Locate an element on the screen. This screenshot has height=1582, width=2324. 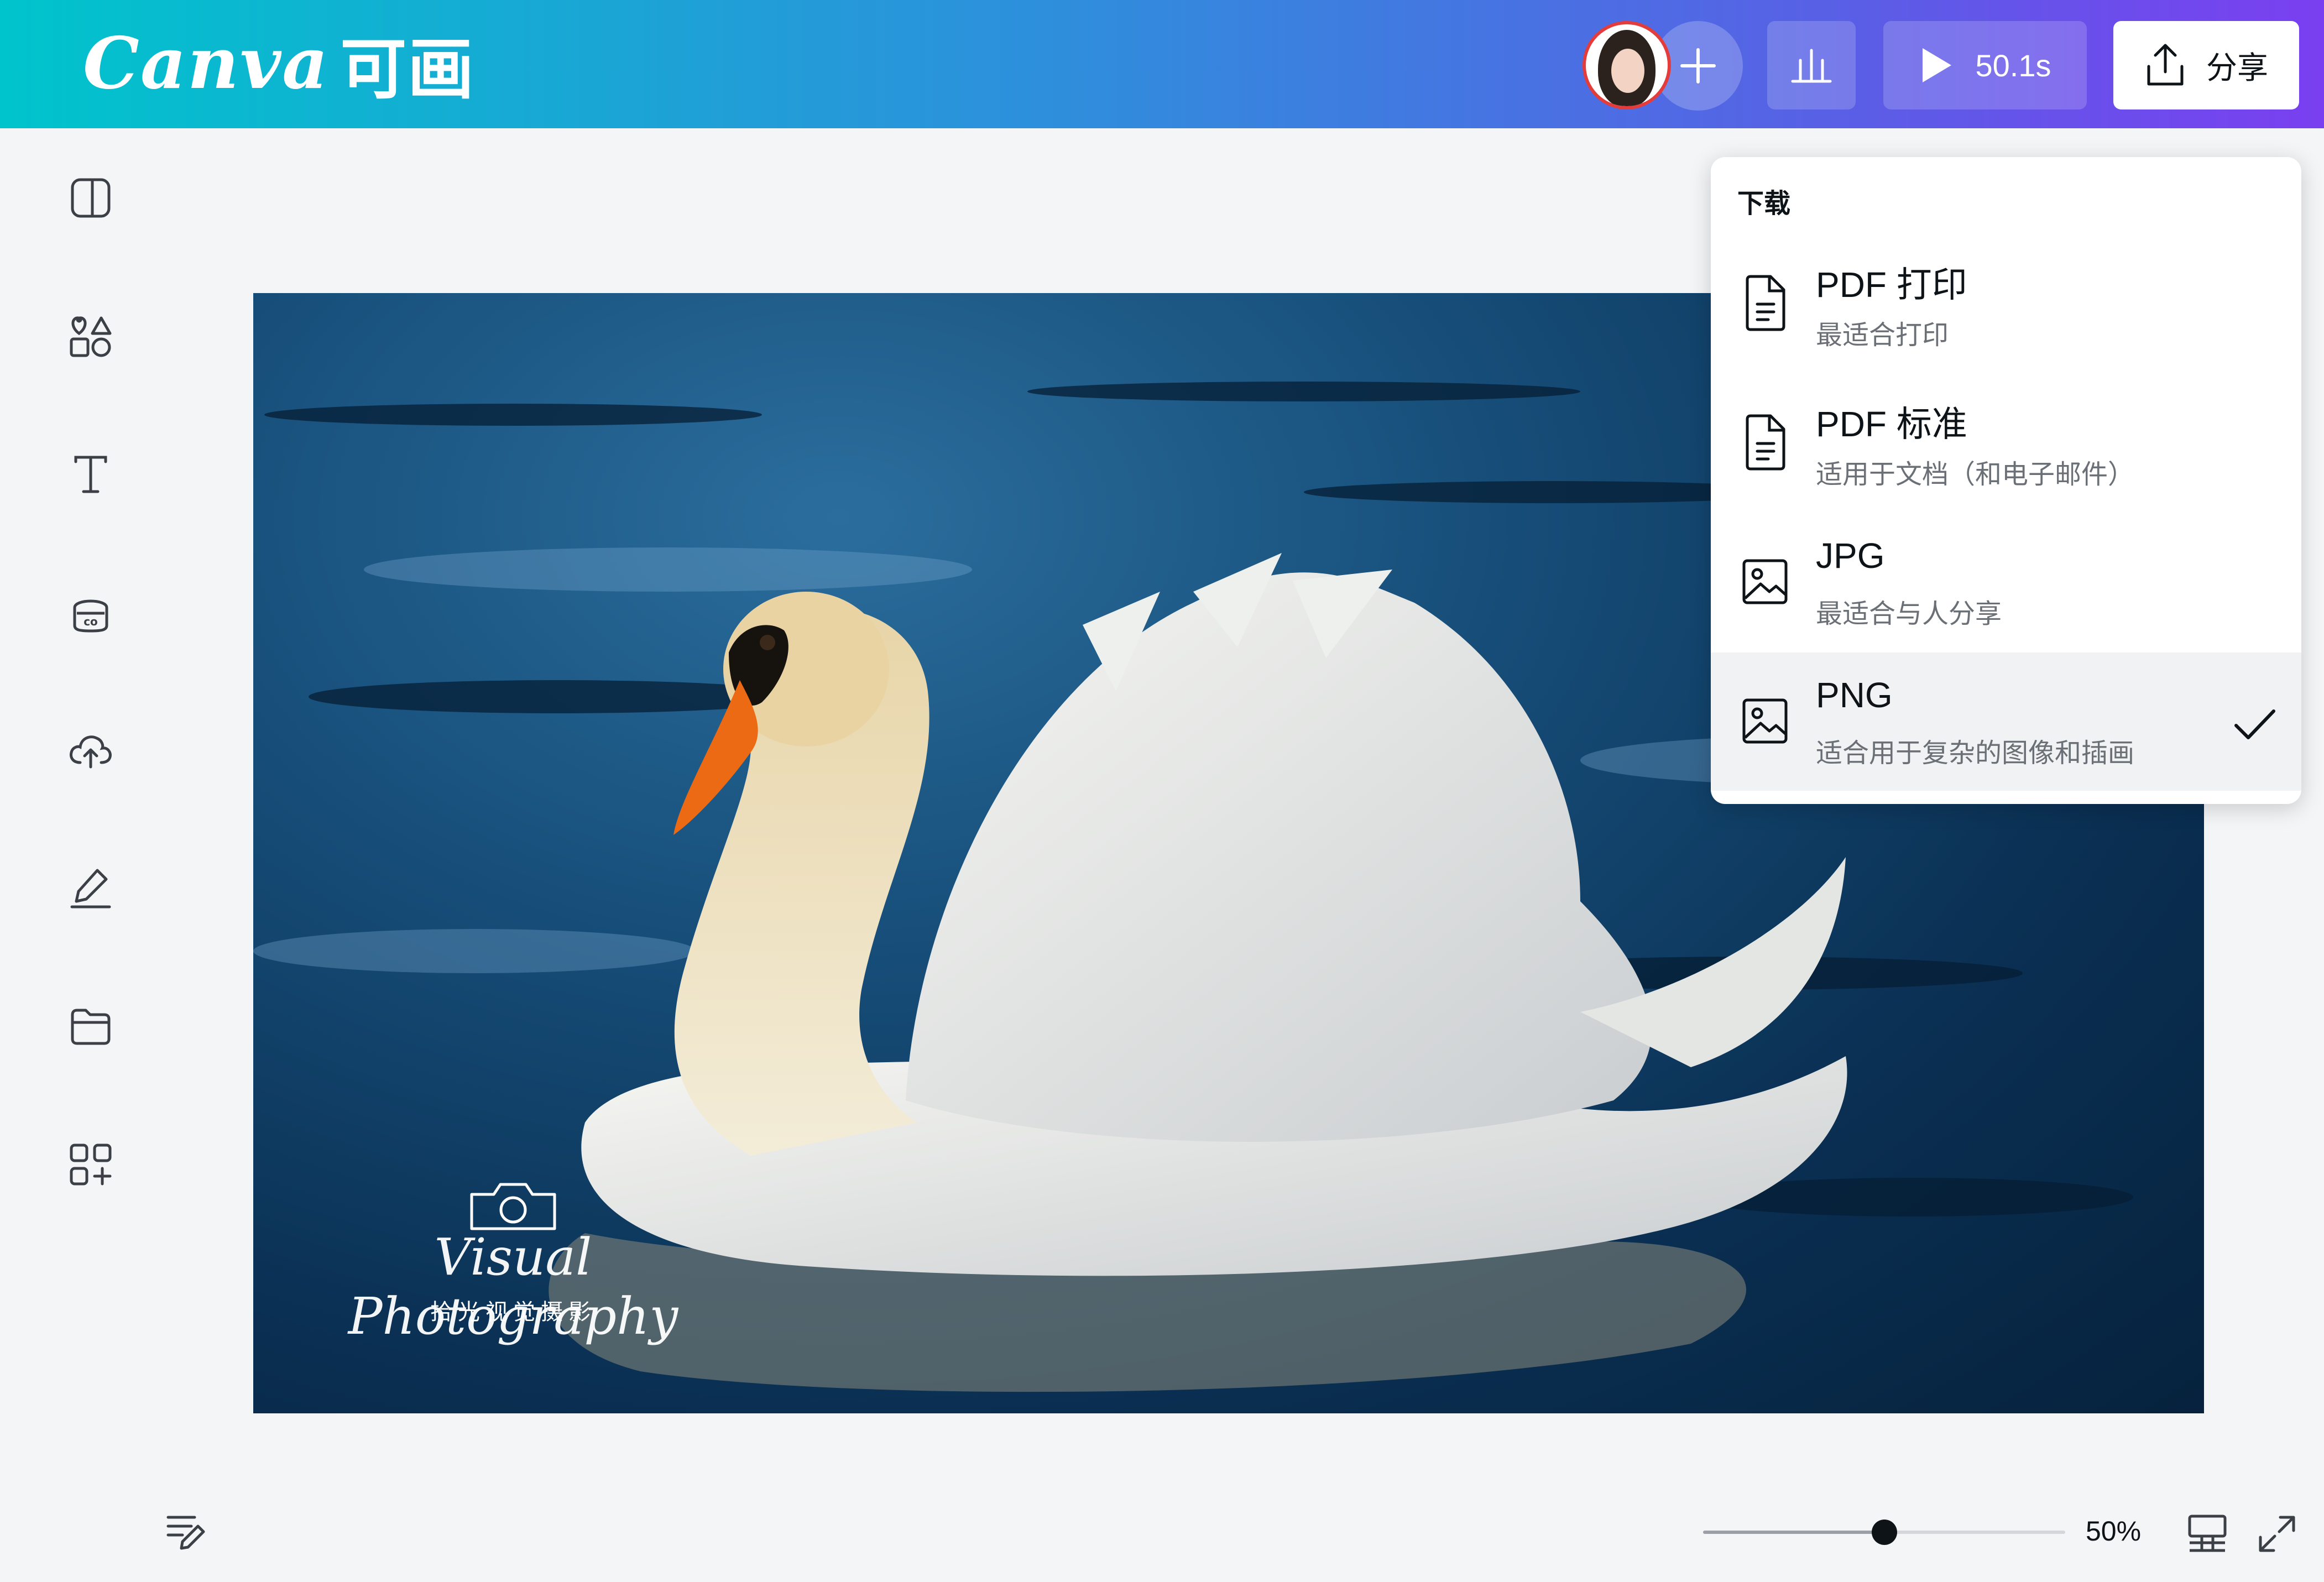
logo-text: Canva is located at coordinates (206, 64).